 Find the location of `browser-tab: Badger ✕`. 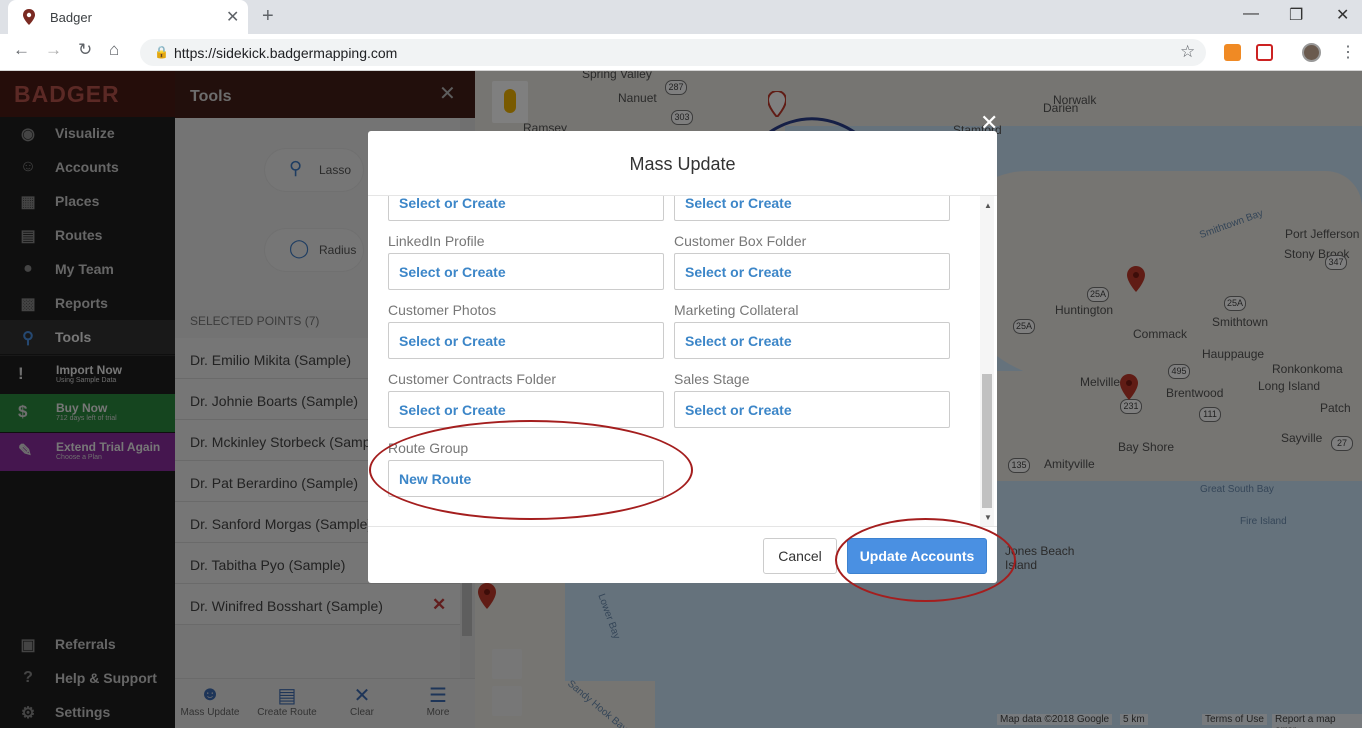

browser-tab: Badger ✕ is located at coordinates (128, 17).